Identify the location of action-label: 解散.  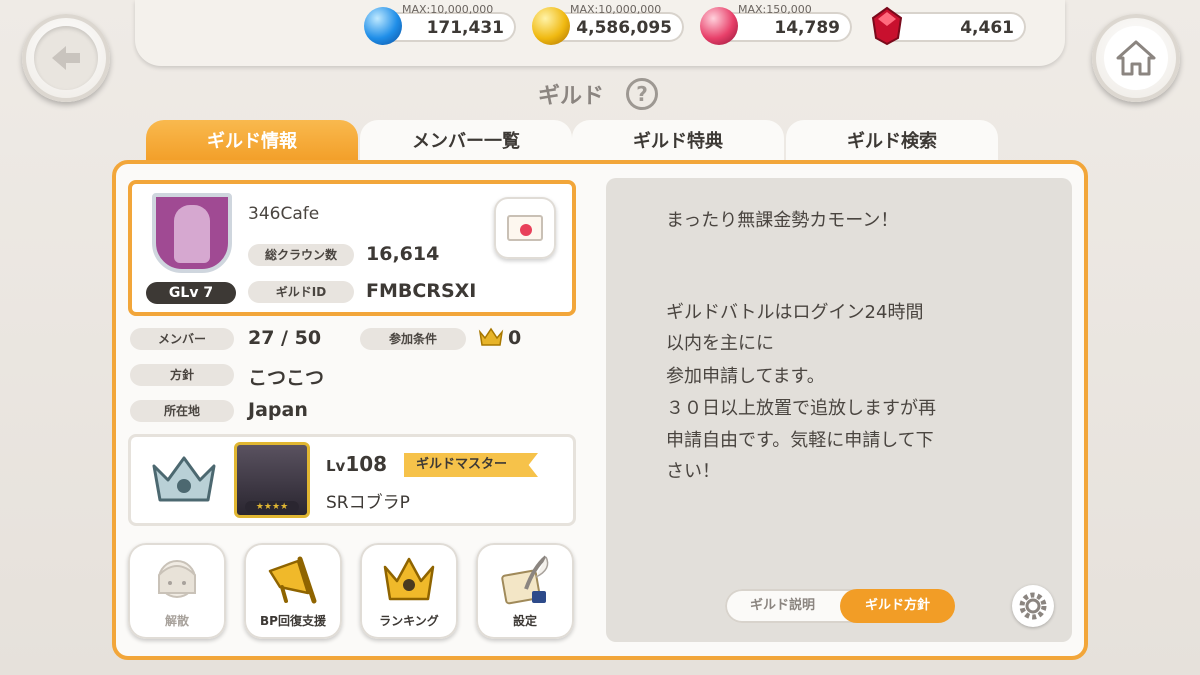
(176, 621).